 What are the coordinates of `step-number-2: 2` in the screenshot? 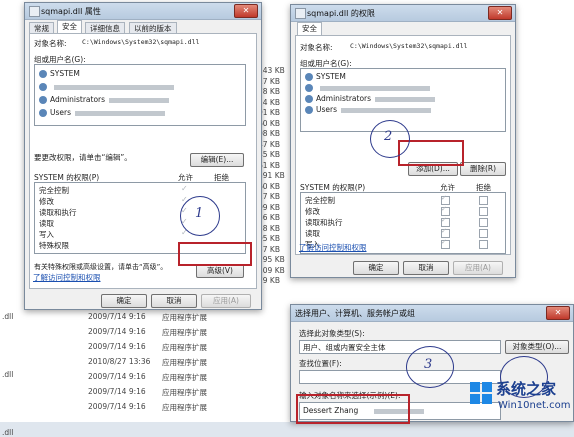 It's located at (388, 136).